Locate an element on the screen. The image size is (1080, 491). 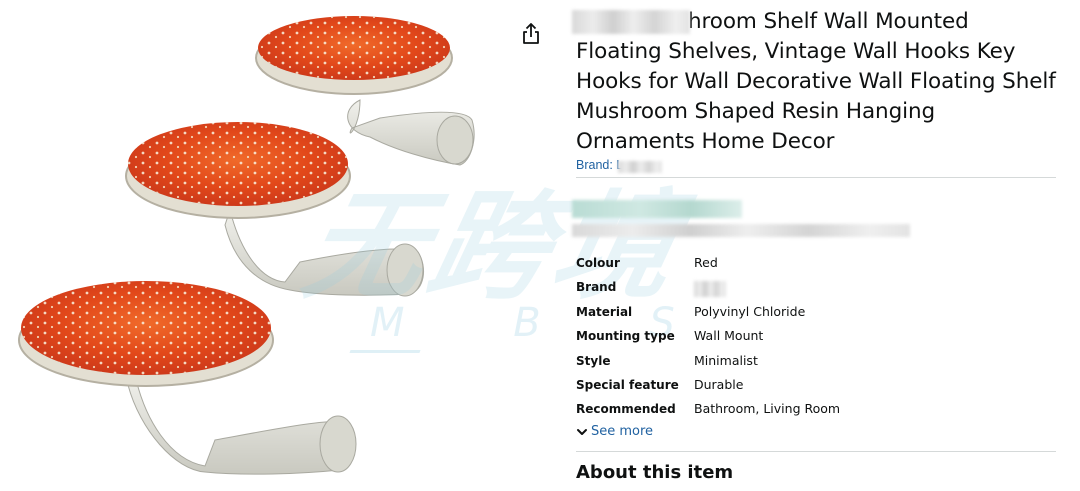
spec-row-material: Material Polyvinyl Chloride is located at coordinates (816, 314).